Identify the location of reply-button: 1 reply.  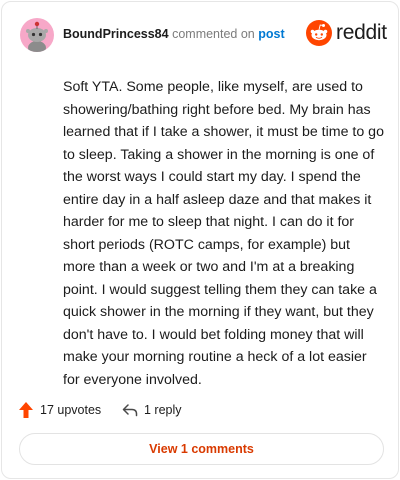
(152, 410).